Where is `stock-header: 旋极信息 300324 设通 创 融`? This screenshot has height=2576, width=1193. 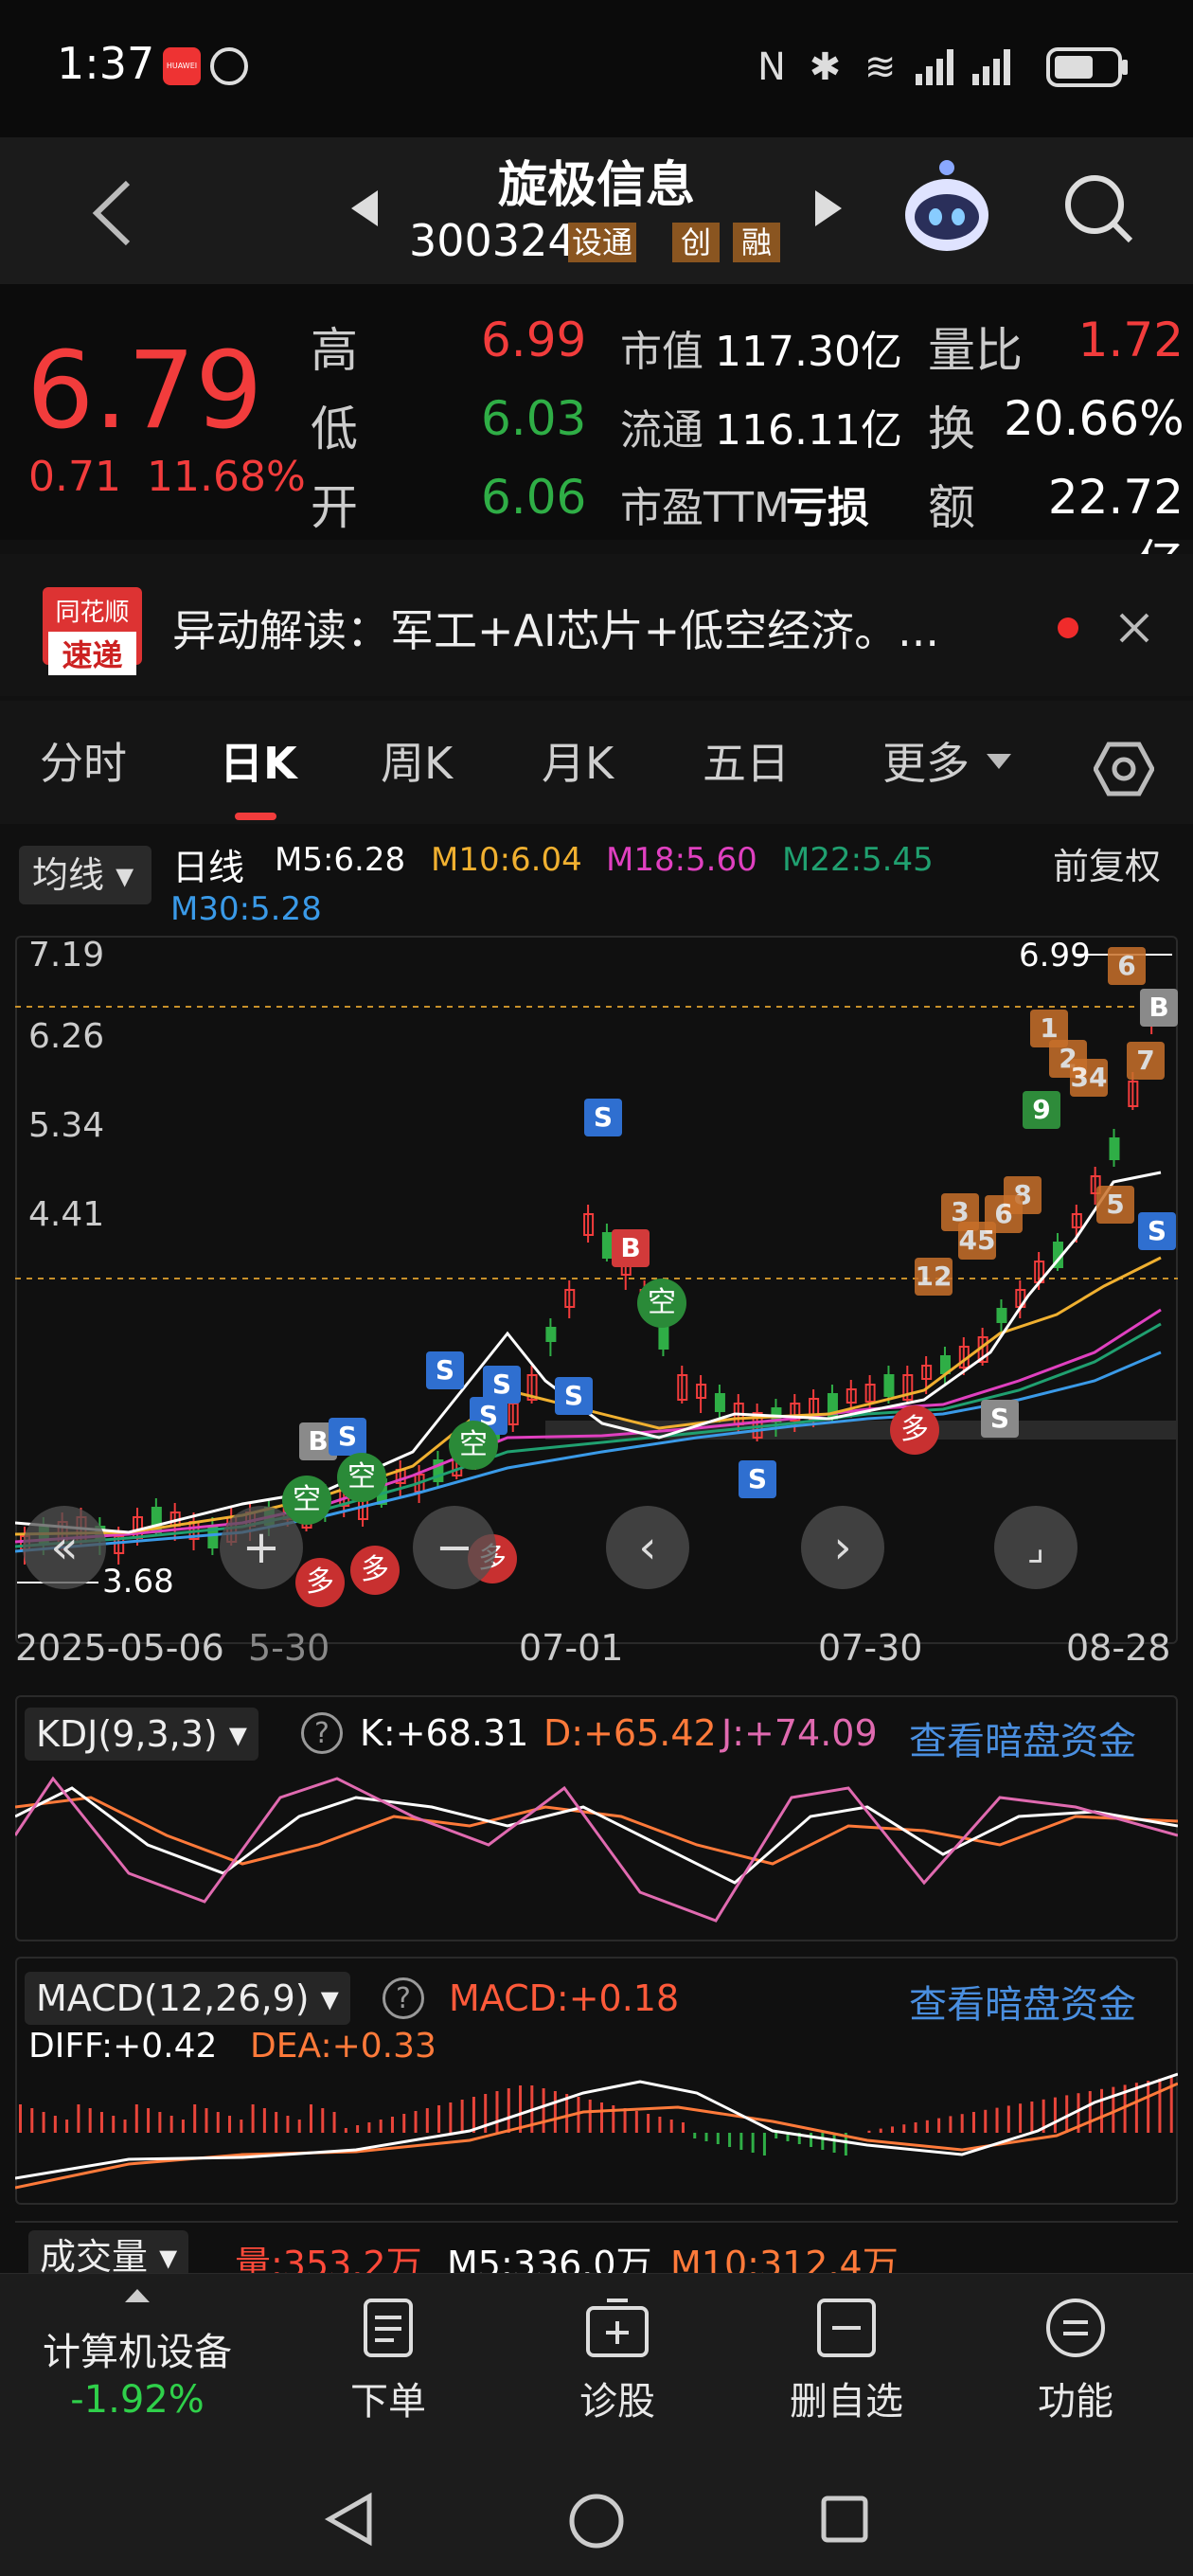 stock-header: 旋极信息 300324 设通 创 融 is located at coordinates (596, 210).